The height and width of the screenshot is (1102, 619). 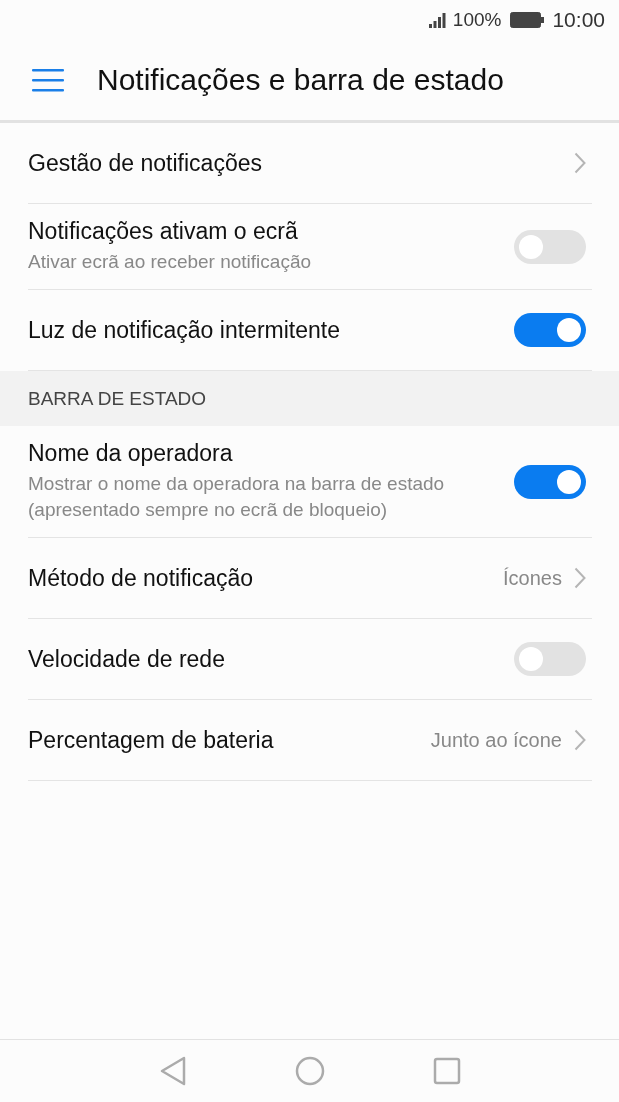 I want to click on setting-title: Notificações ativam o ecrã, so click(x=271, y=231).